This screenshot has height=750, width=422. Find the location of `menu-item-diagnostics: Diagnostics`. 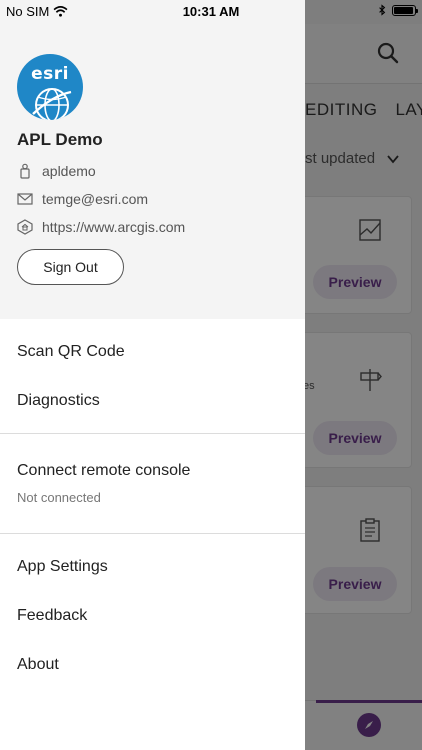

menu-item-diagnostics: Diagnostics is located at coordinates (152, 401).